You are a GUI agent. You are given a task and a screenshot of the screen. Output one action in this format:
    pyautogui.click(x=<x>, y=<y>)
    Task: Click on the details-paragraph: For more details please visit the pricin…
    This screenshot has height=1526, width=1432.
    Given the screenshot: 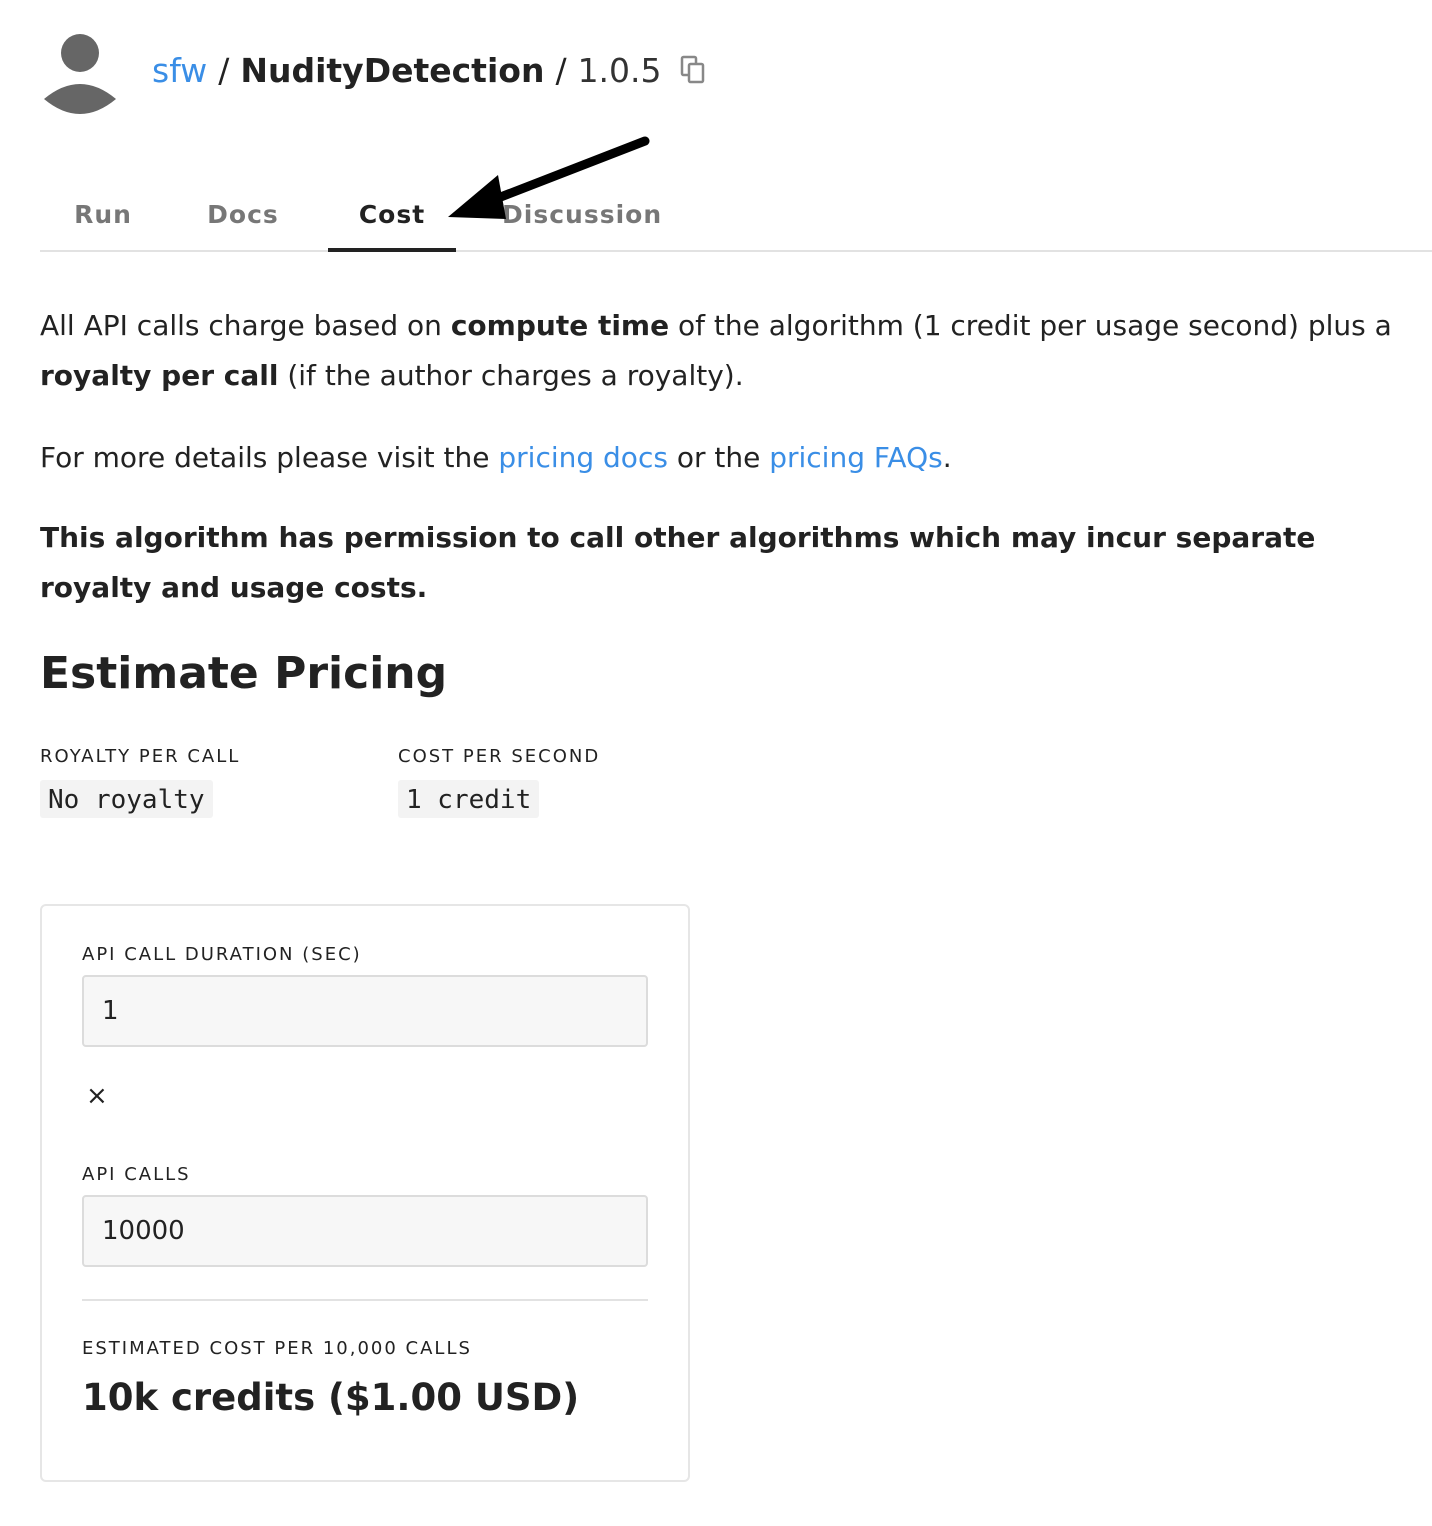 What is the action you would take?
    pyautogui.click(x=725, y=458)
    